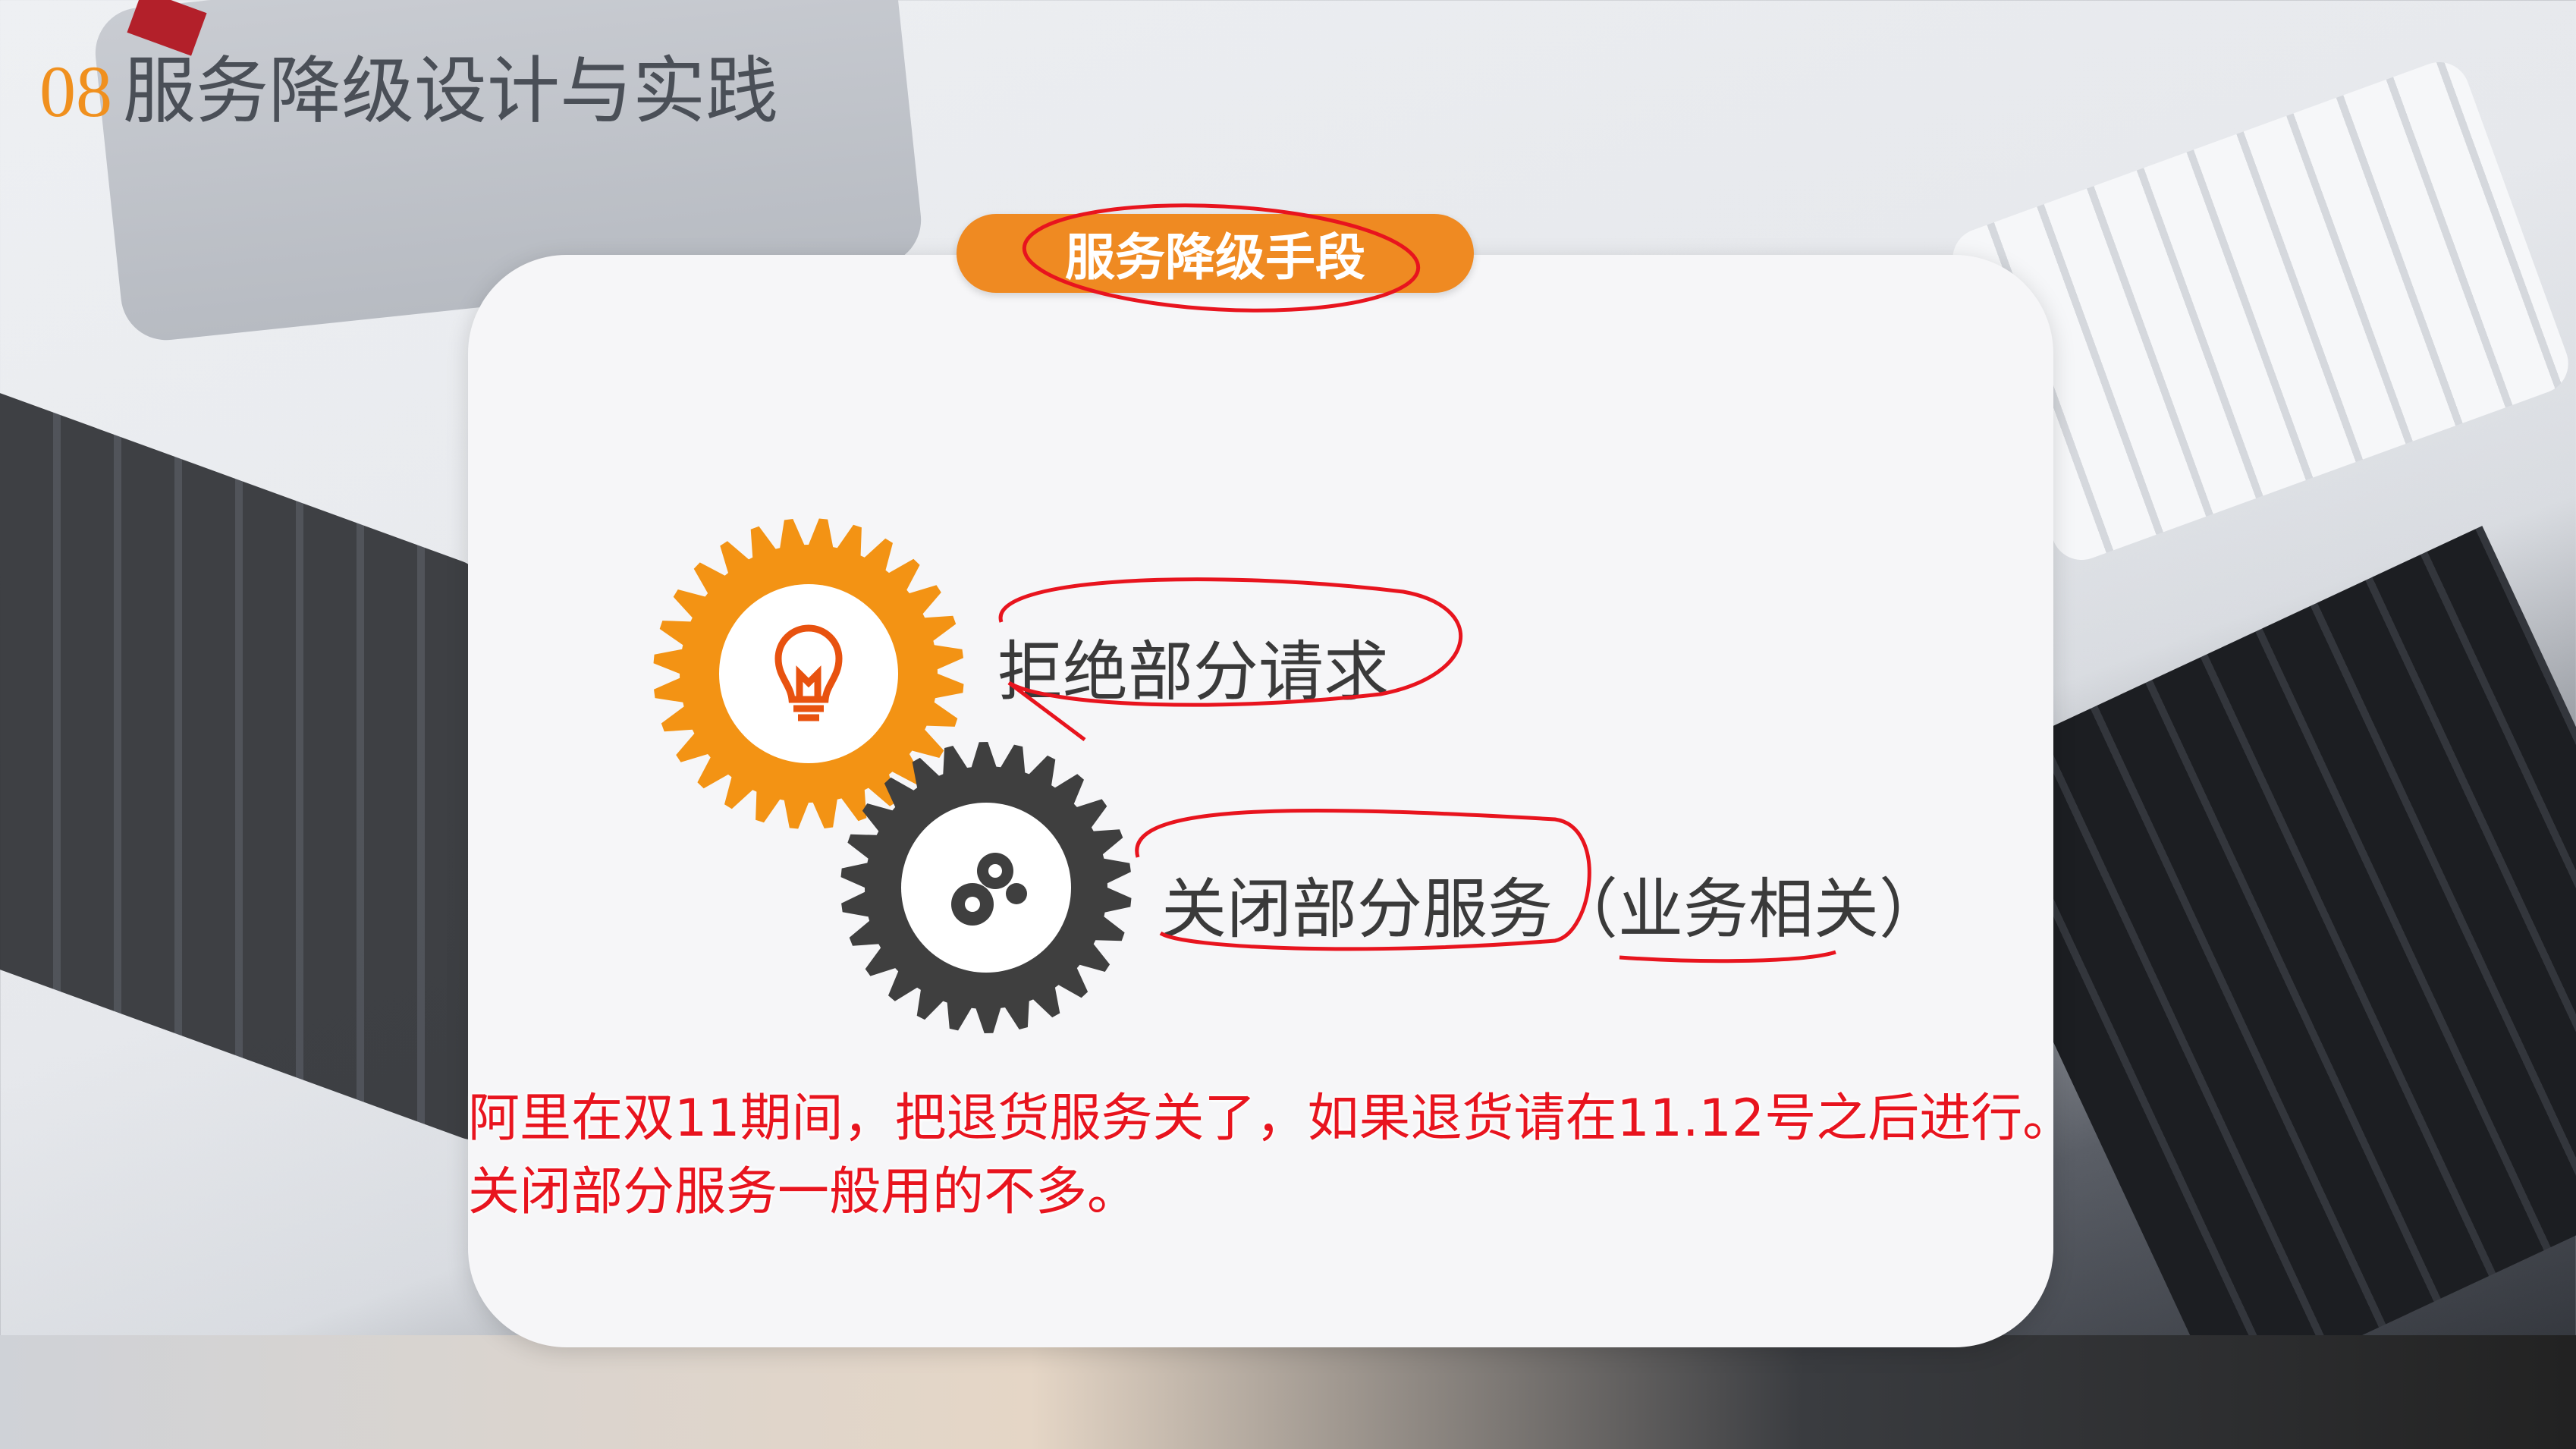  Describe the element at coordinates (242, 758) in the screenshot. I see `background-laptop-keyboard` at that location.